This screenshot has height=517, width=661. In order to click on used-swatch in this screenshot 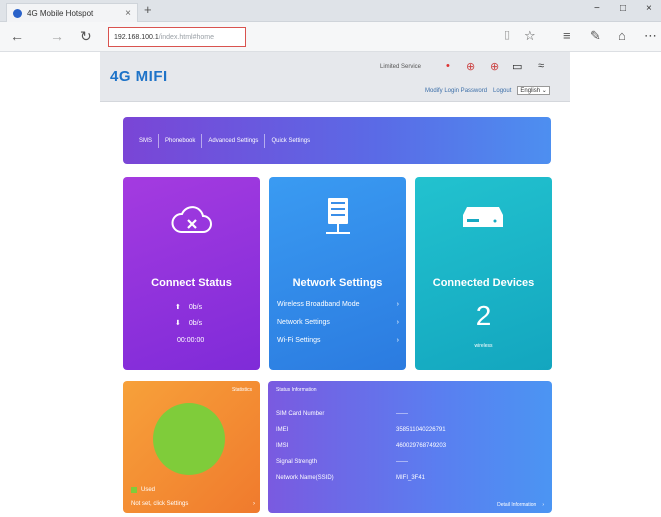, I will do `click(134, 490)`.